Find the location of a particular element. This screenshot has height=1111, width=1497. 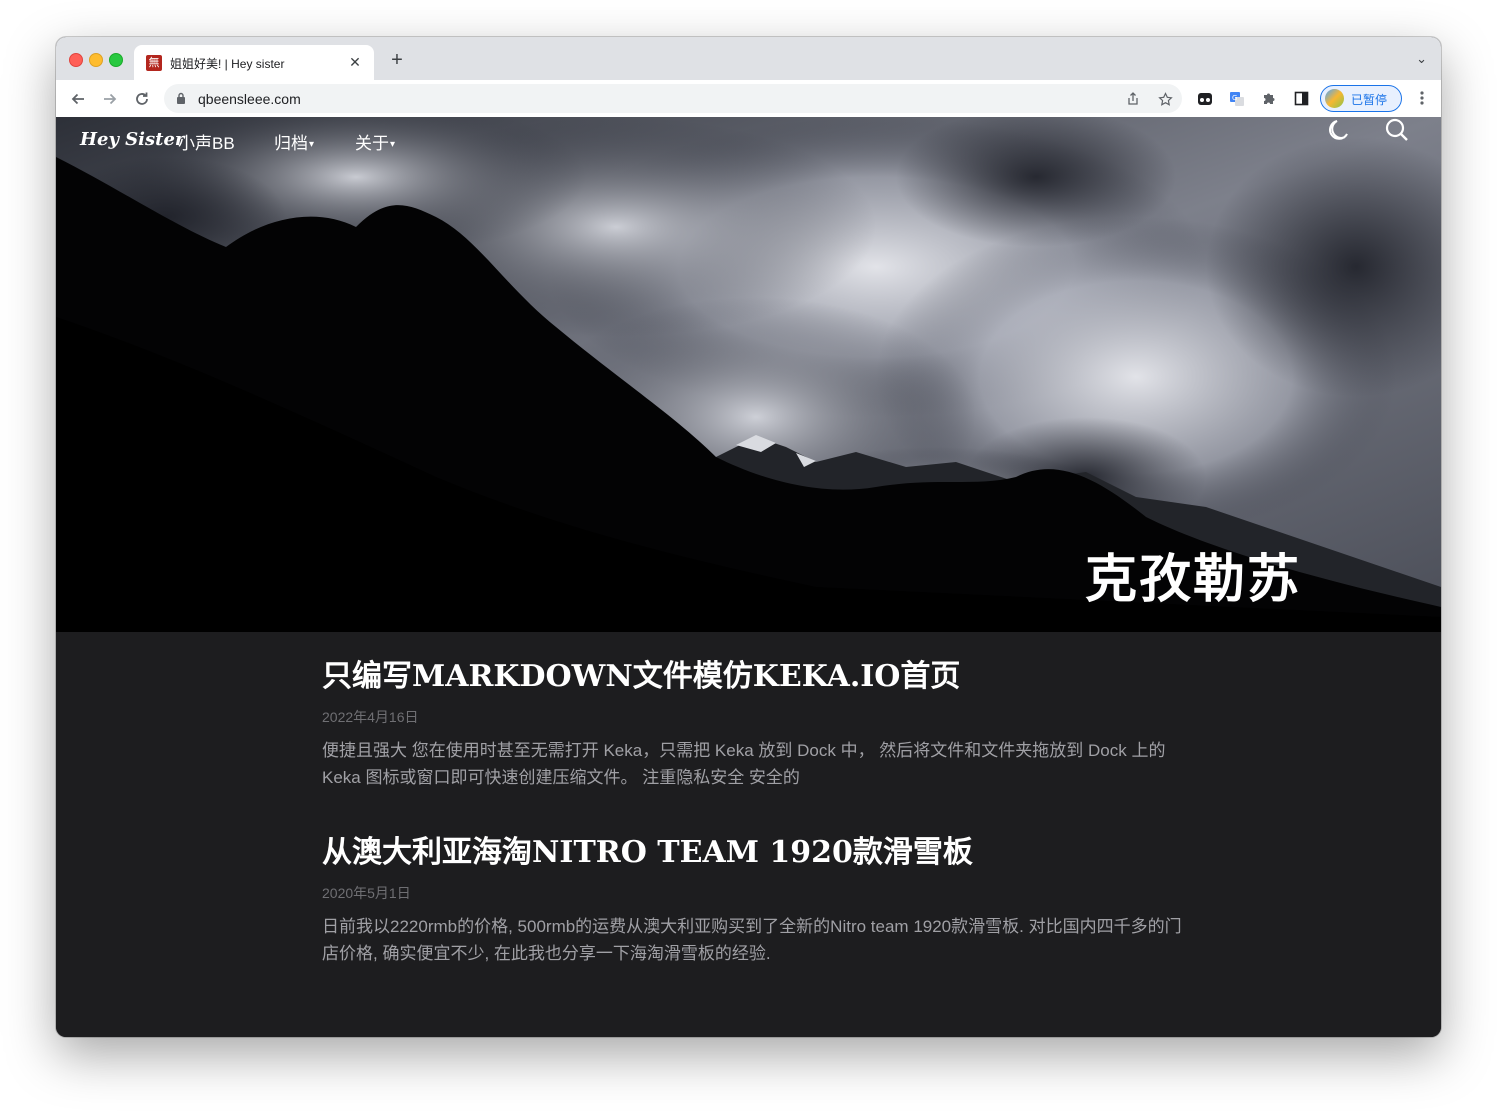

nav-item-about: 关于▾ is located at coordinates (375, 141).